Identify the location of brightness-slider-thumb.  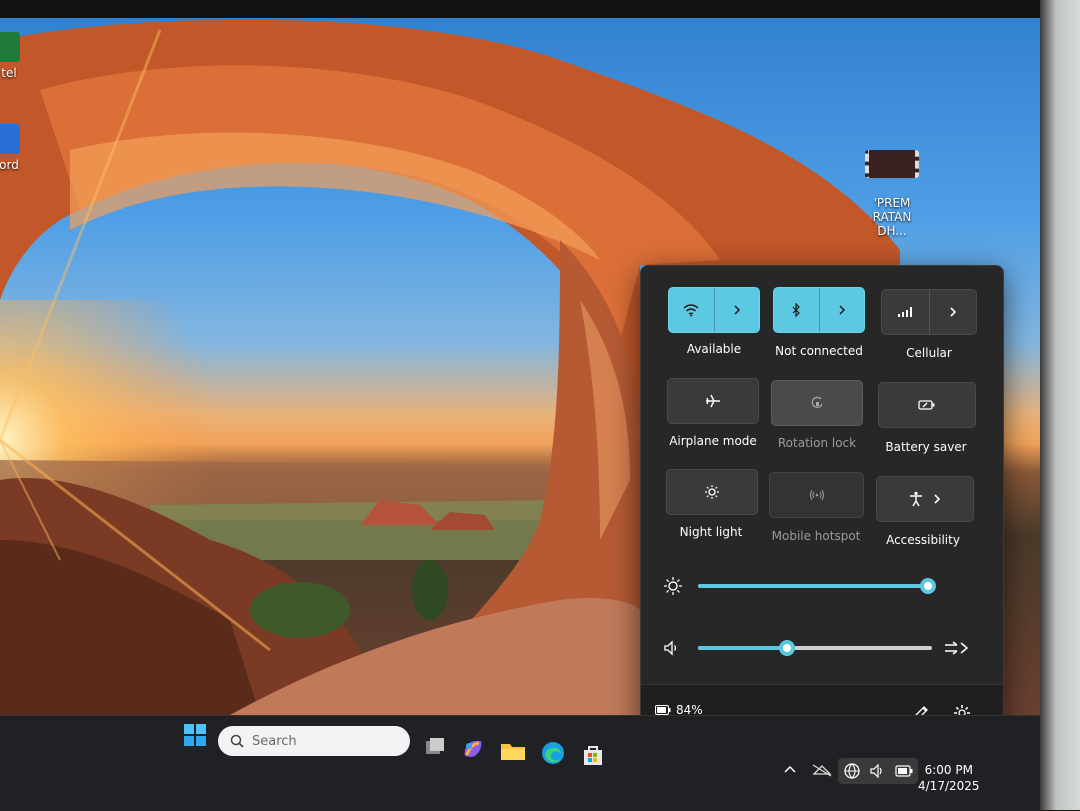
(928, 586).